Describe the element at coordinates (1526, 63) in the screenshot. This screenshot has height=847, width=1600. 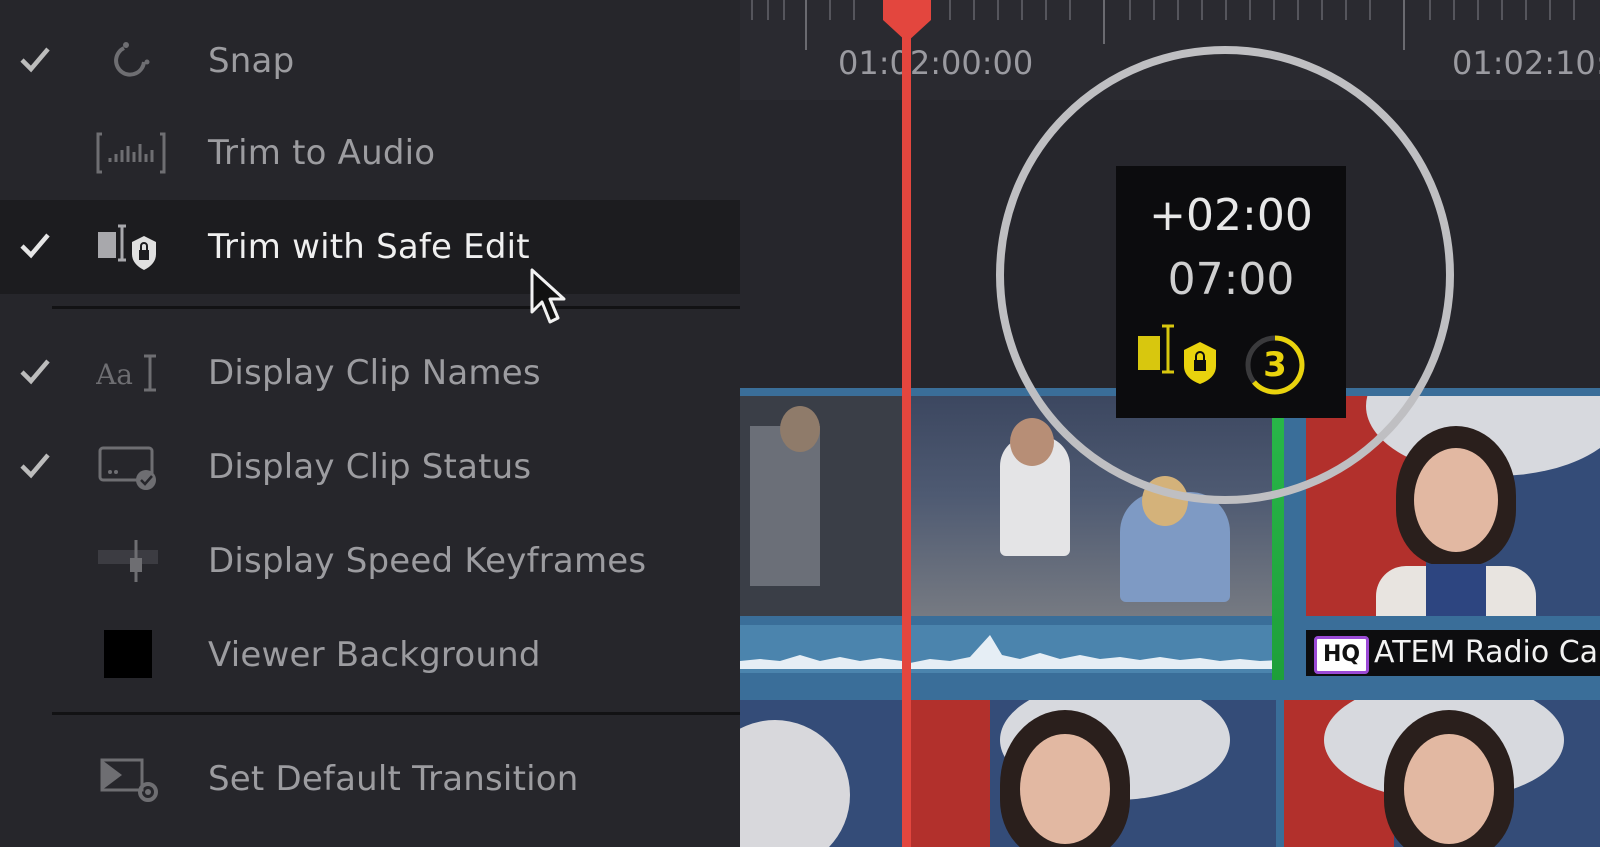
I see `timecode-label: 01:02:10:` at that location.